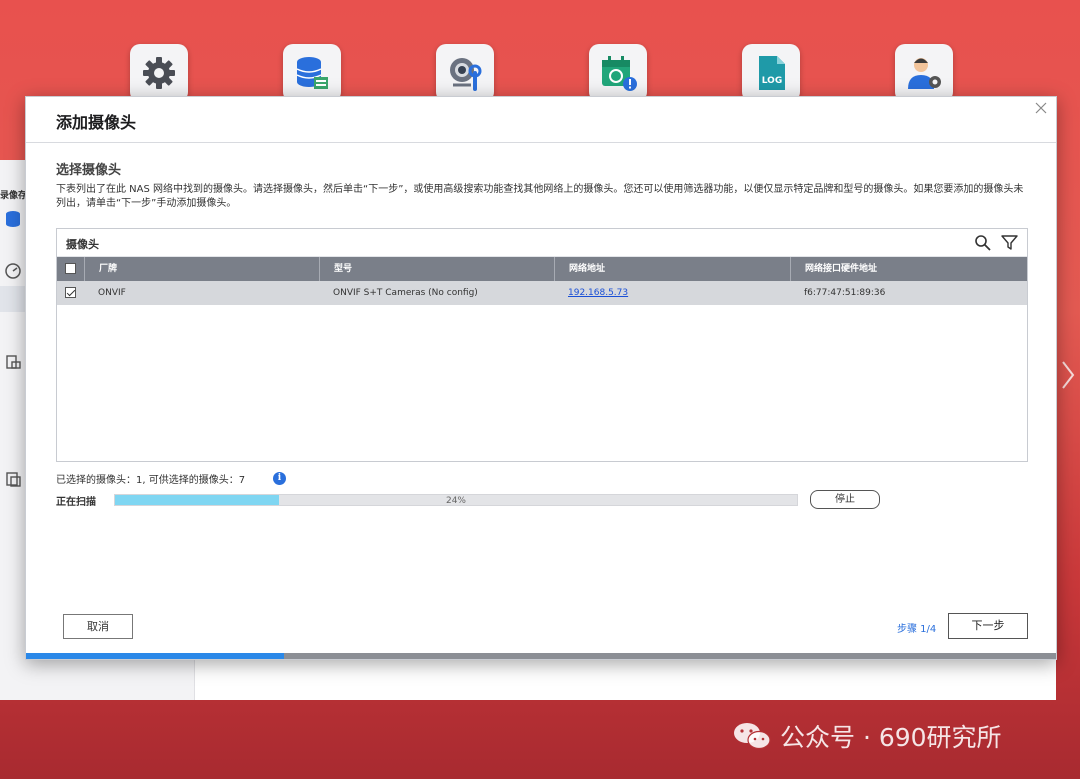 The height and width of the screenshot is (779, 1080). Describe the element at coordinates (845, 293) in the screenshot. I see `cell-mac: f6:77:47:51:89:36` at that location.